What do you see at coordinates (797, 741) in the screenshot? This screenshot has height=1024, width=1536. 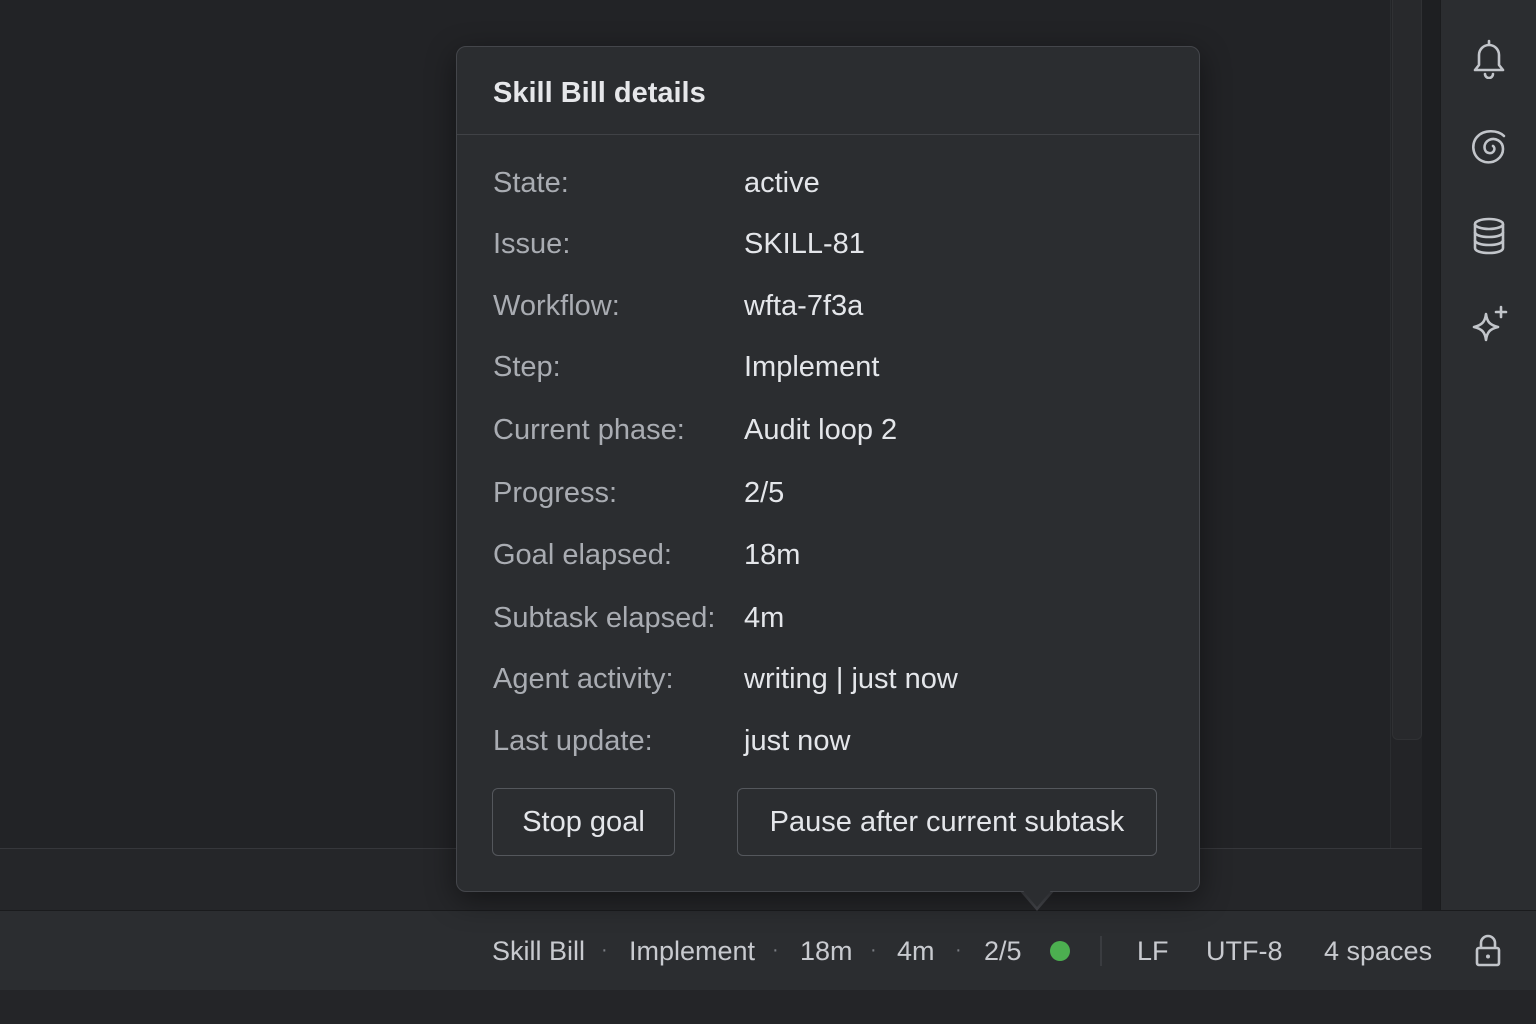 I see `detail-value: just now` at bounding box center [797, 741].